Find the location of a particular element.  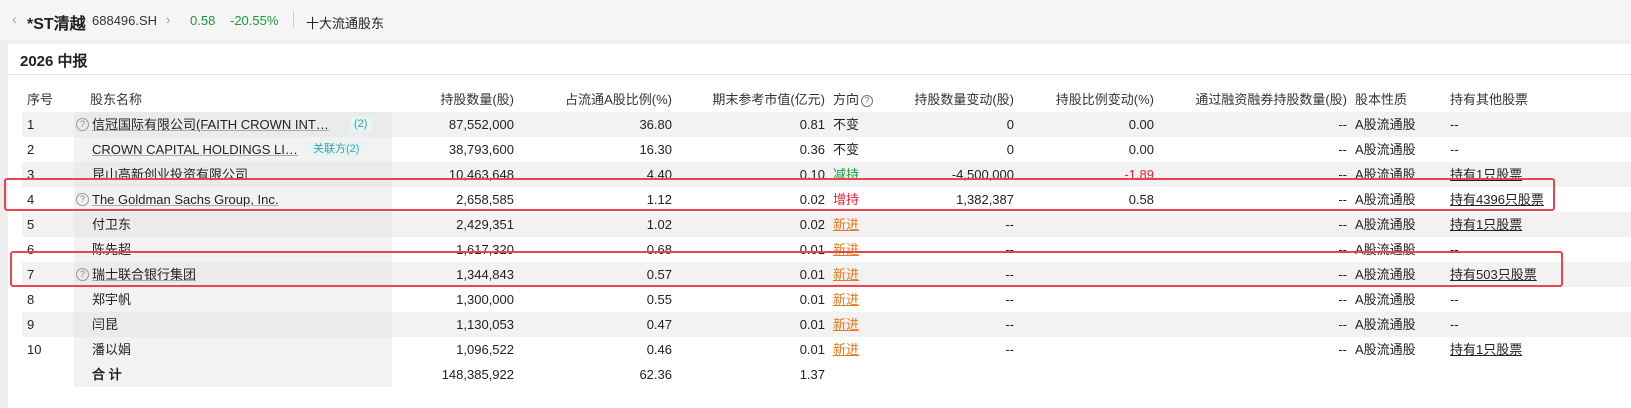

cell-value: 0.02 is located at coordinates (812, 224).